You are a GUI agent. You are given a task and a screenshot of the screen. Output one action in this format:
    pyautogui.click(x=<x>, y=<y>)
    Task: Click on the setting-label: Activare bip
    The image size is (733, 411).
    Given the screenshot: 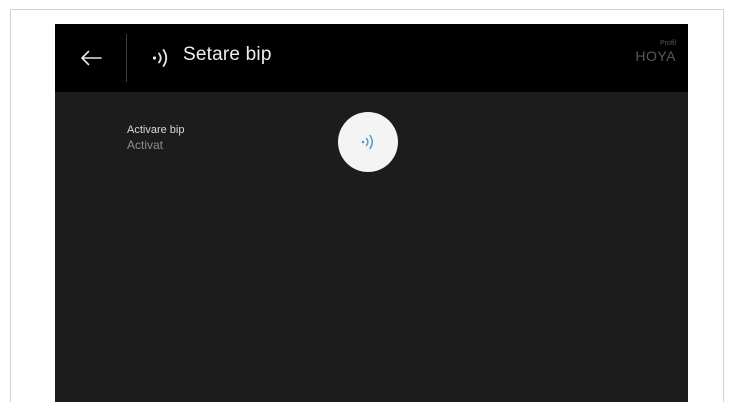 What is the action you would take?
    pyautogui.click(x=156, y=130)
    